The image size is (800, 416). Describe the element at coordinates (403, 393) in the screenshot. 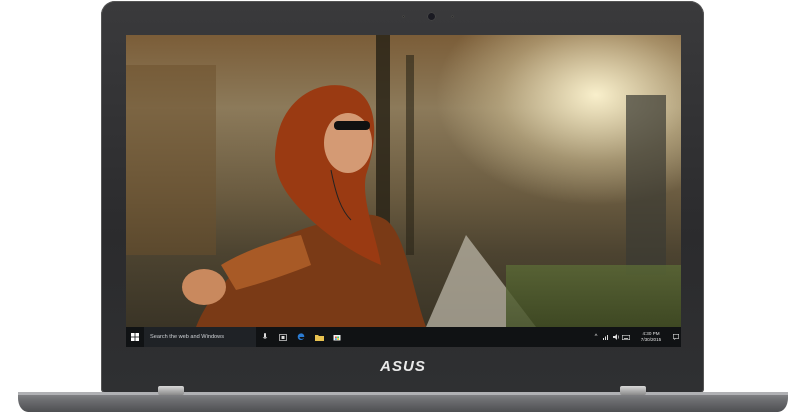

I see `base-edge` at that location.